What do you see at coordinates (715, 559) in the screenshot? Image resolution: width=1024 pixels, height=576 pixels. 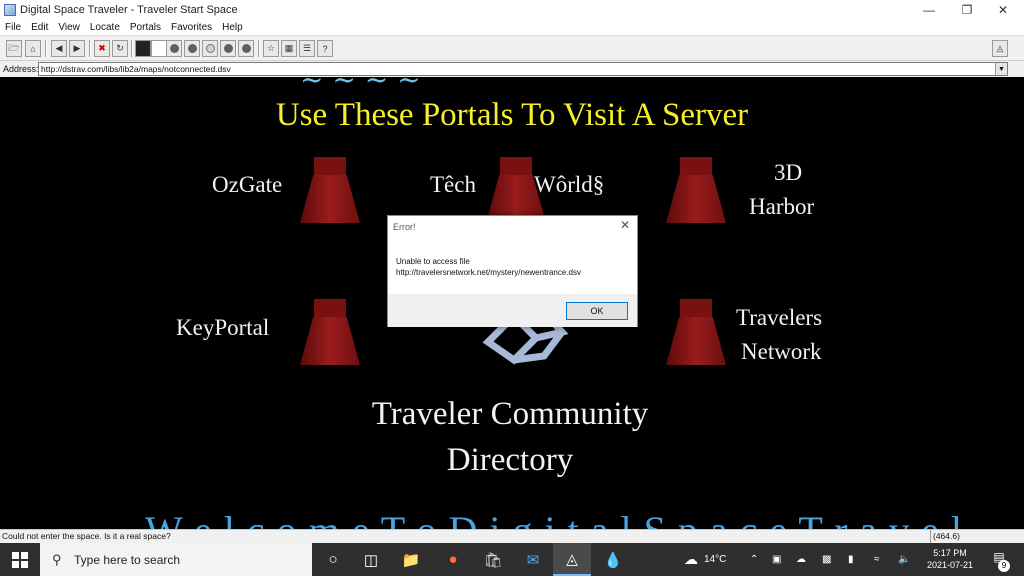 I see `weather-temperature: 14°C` at bounding box center [715, 559].